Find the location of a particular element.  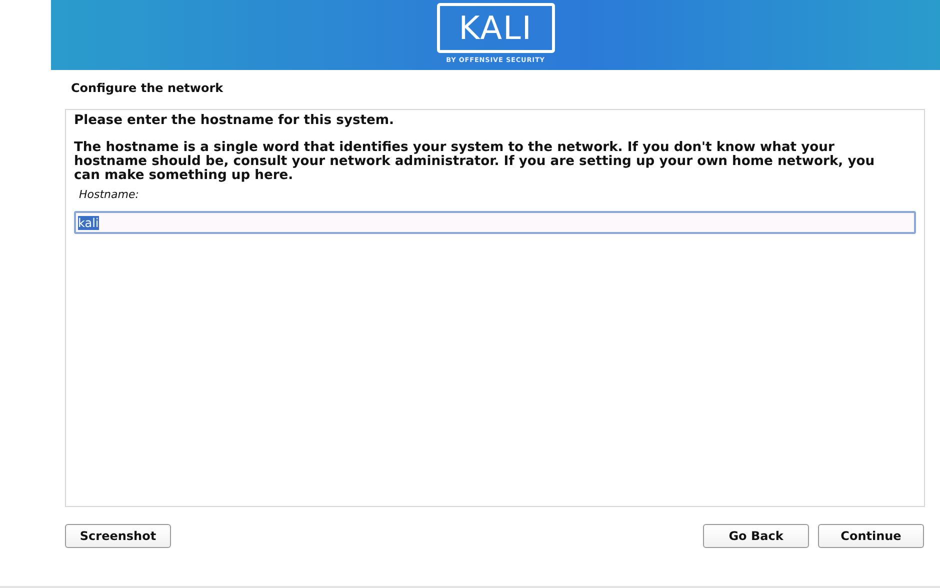

screenshot-button: Screenshot is located at coordinates (118, 536).